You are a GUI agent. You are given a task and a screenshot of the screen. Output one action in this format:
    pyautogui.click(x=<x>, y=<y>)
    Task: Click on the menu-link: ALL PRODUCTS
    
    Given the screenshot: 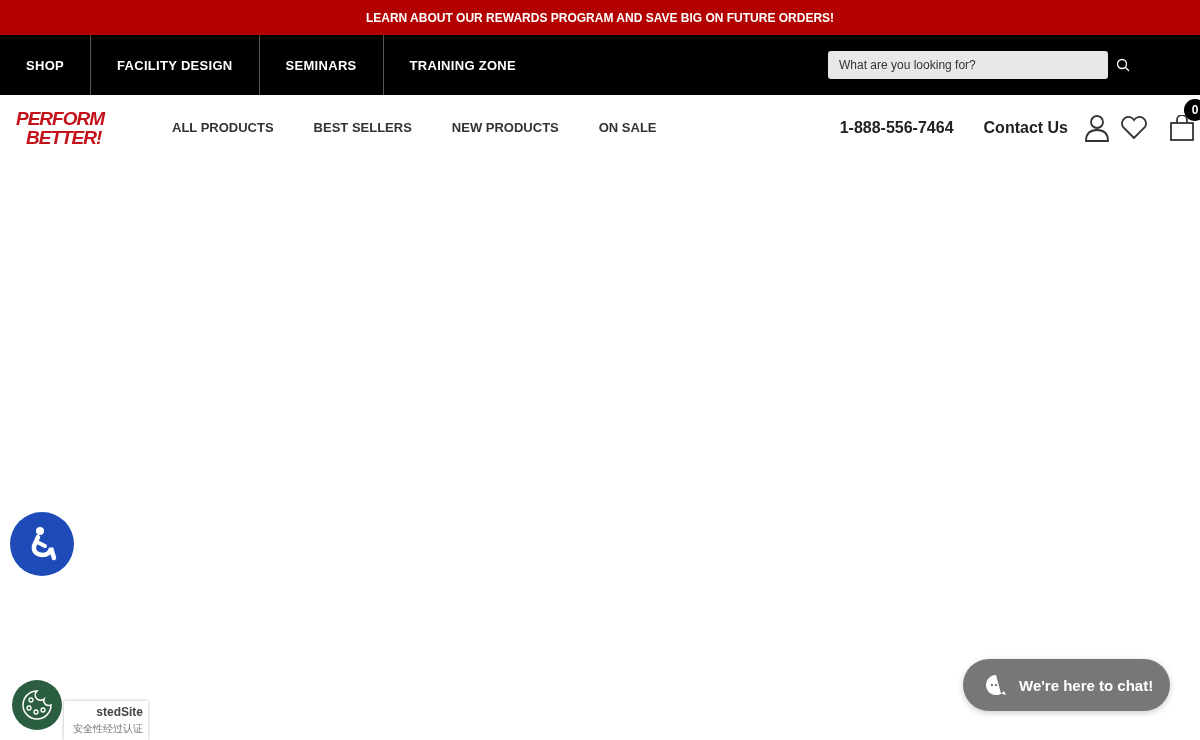 What is the action you would take?
    pyautogui.click(x=223, y=127)
    